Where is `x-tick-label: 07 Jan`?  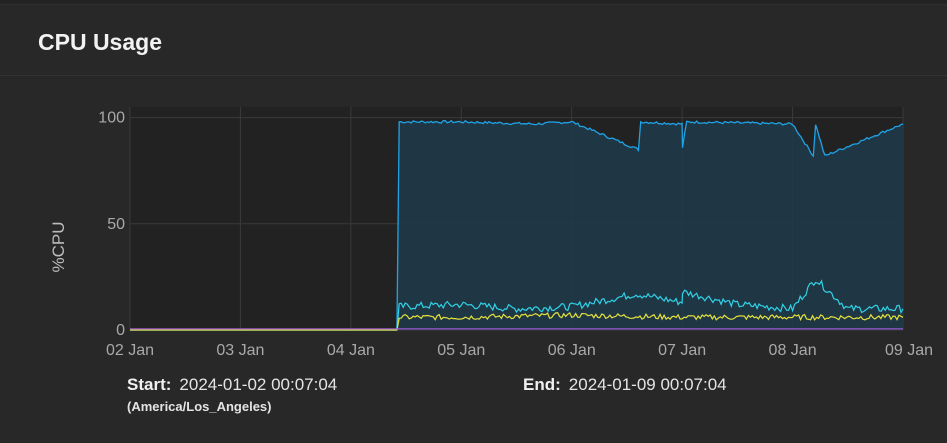
x-tick-label: 07 Jan is located at coordinates (682, 350).